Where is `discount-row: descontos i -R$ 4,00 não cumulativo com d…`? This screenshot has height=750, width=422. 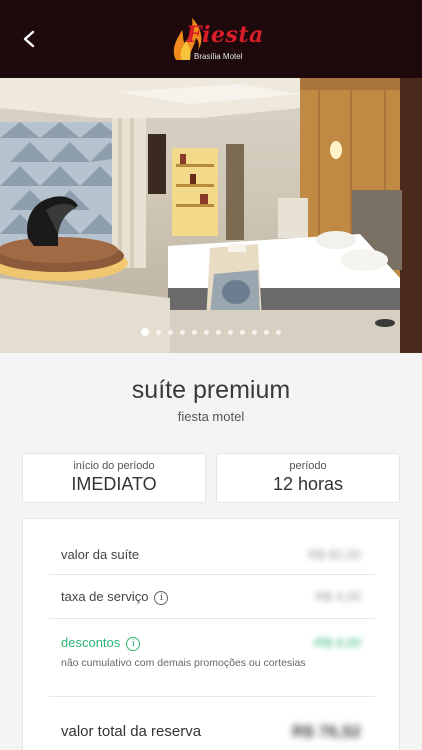
discount-row: descontos i -R$ 4,00 não cumulativo com d… is located at coordinates (212, 658).